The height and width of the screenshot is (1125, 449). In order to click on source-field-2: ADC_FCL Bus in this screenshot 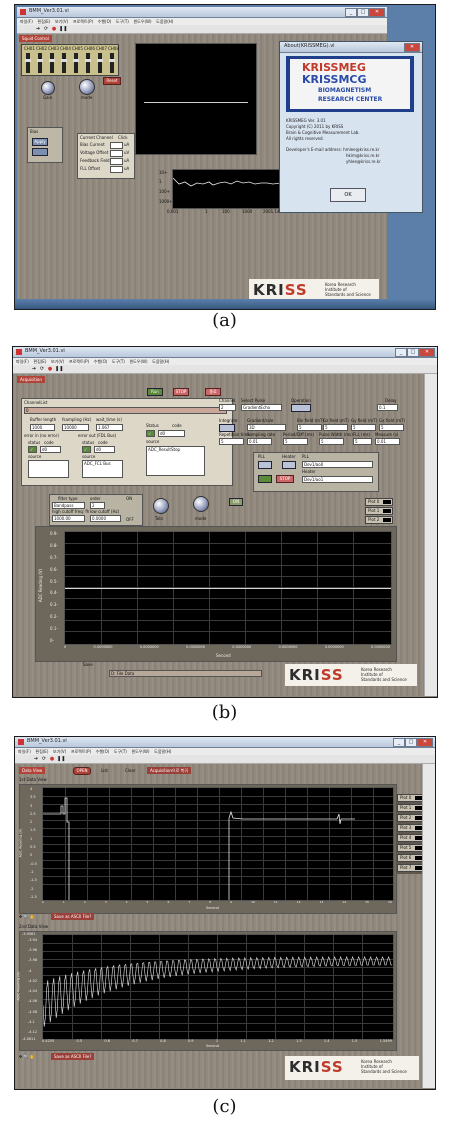, I will do `click(102, 469)`.